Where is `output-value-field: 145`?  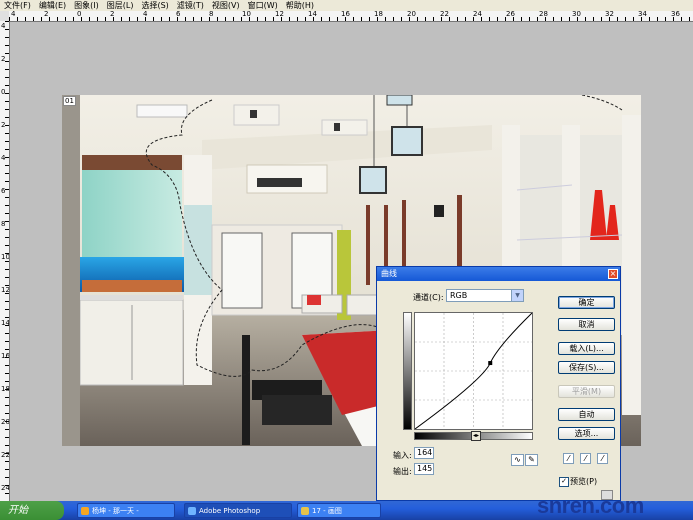 output-value-field: 145 is located at coordinates (424, 469).